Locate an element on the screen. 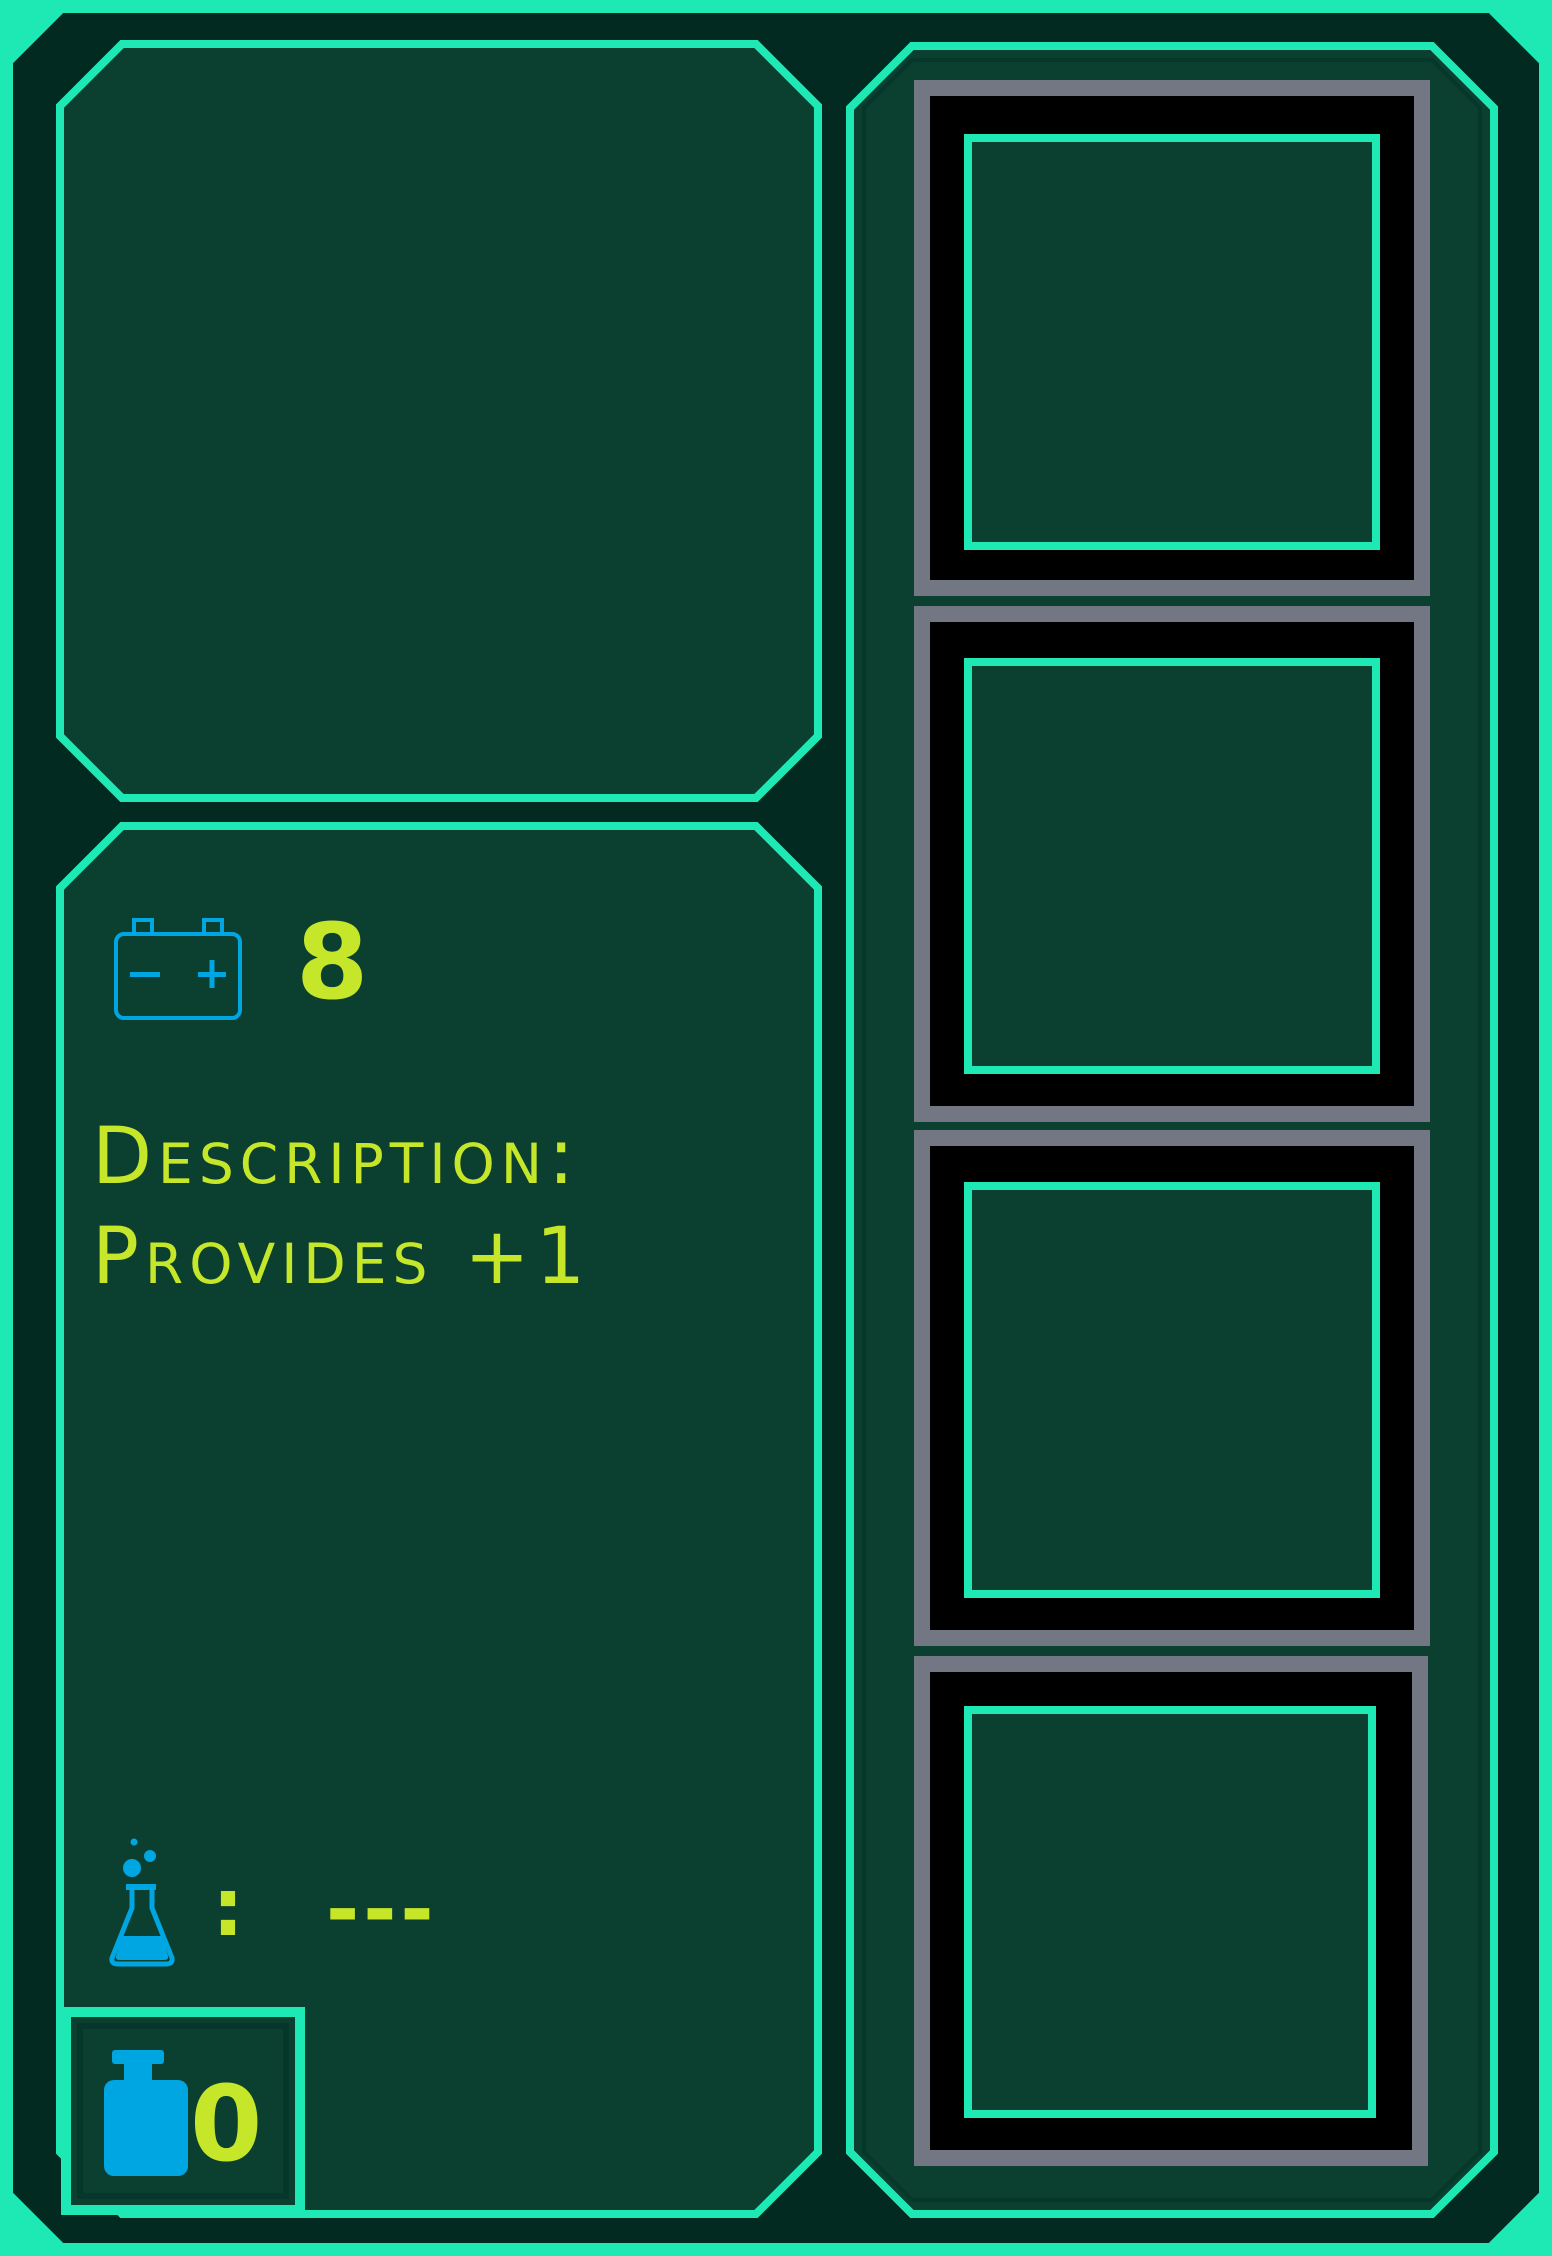 The width and height of the screenshot is (1552, 2256). weight-icon is located at coordinates (146, 2113).